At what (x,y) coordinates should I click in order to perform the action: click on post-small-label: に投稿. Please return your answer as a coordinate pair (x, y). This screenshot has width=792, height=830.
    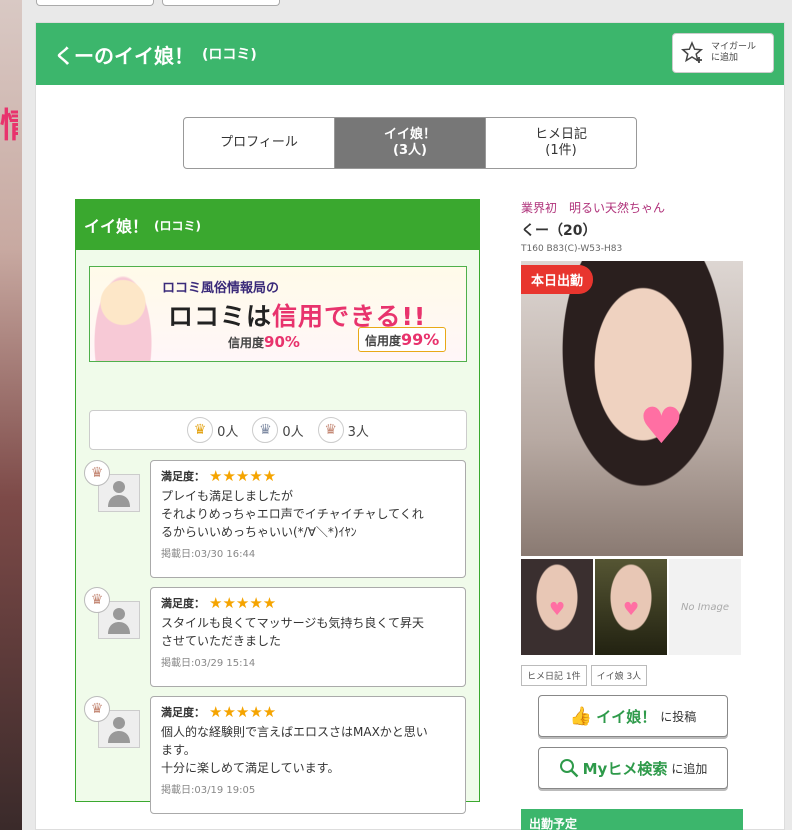
    Looking at the image, I should click on (678, 716).